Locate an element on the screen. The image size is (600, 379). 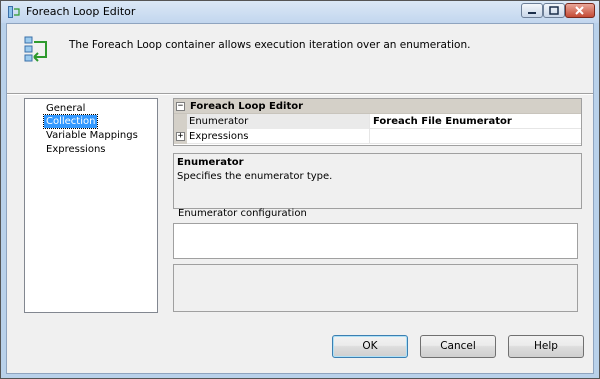
grid-category-label: Foreach Loop Editor is located at coordinates (247, 106).